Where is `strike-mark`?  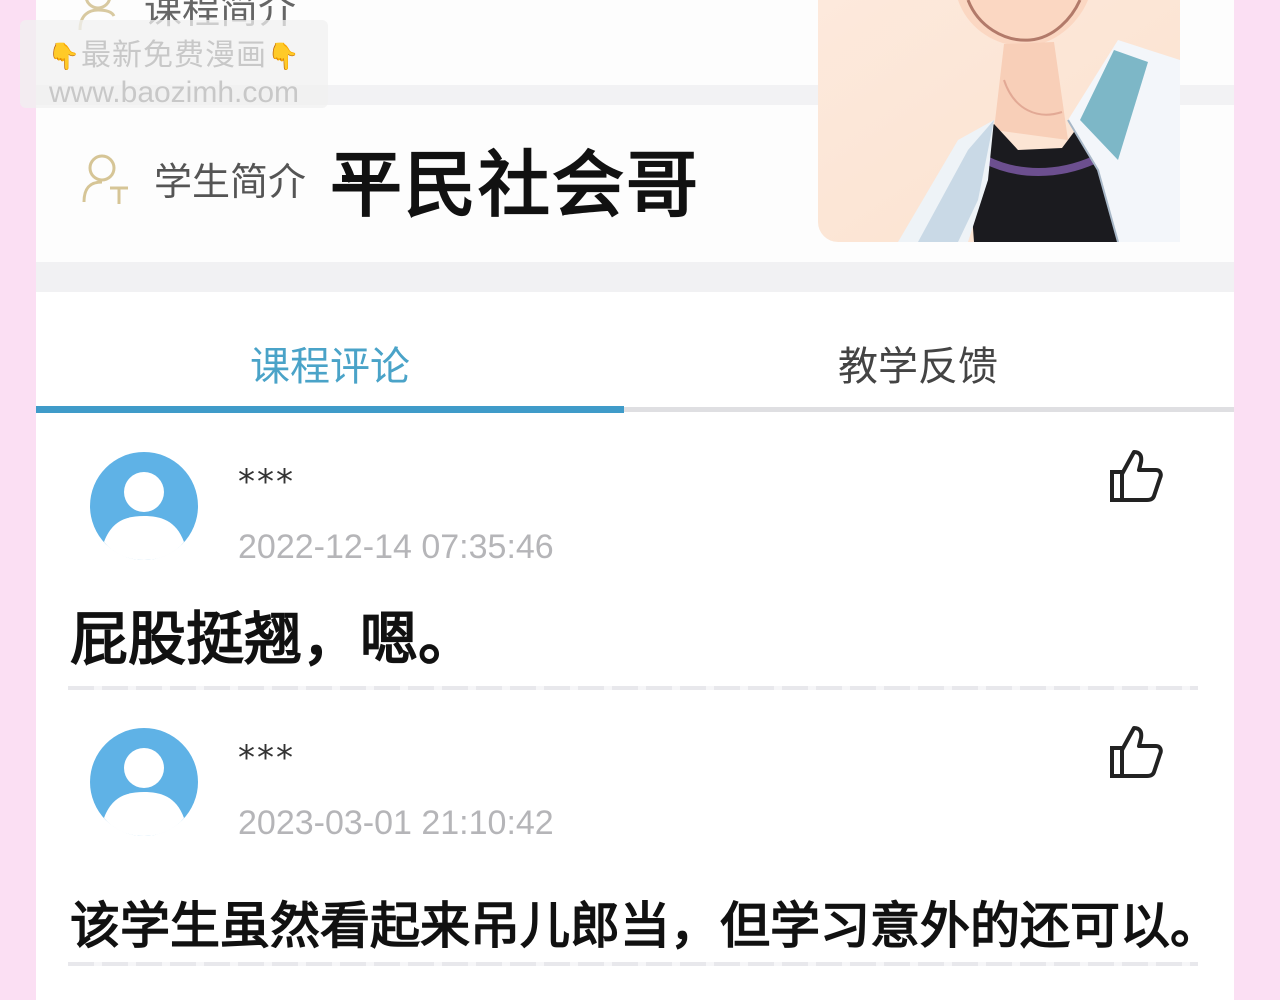 strike-mark is located at coordinates (361, 178).